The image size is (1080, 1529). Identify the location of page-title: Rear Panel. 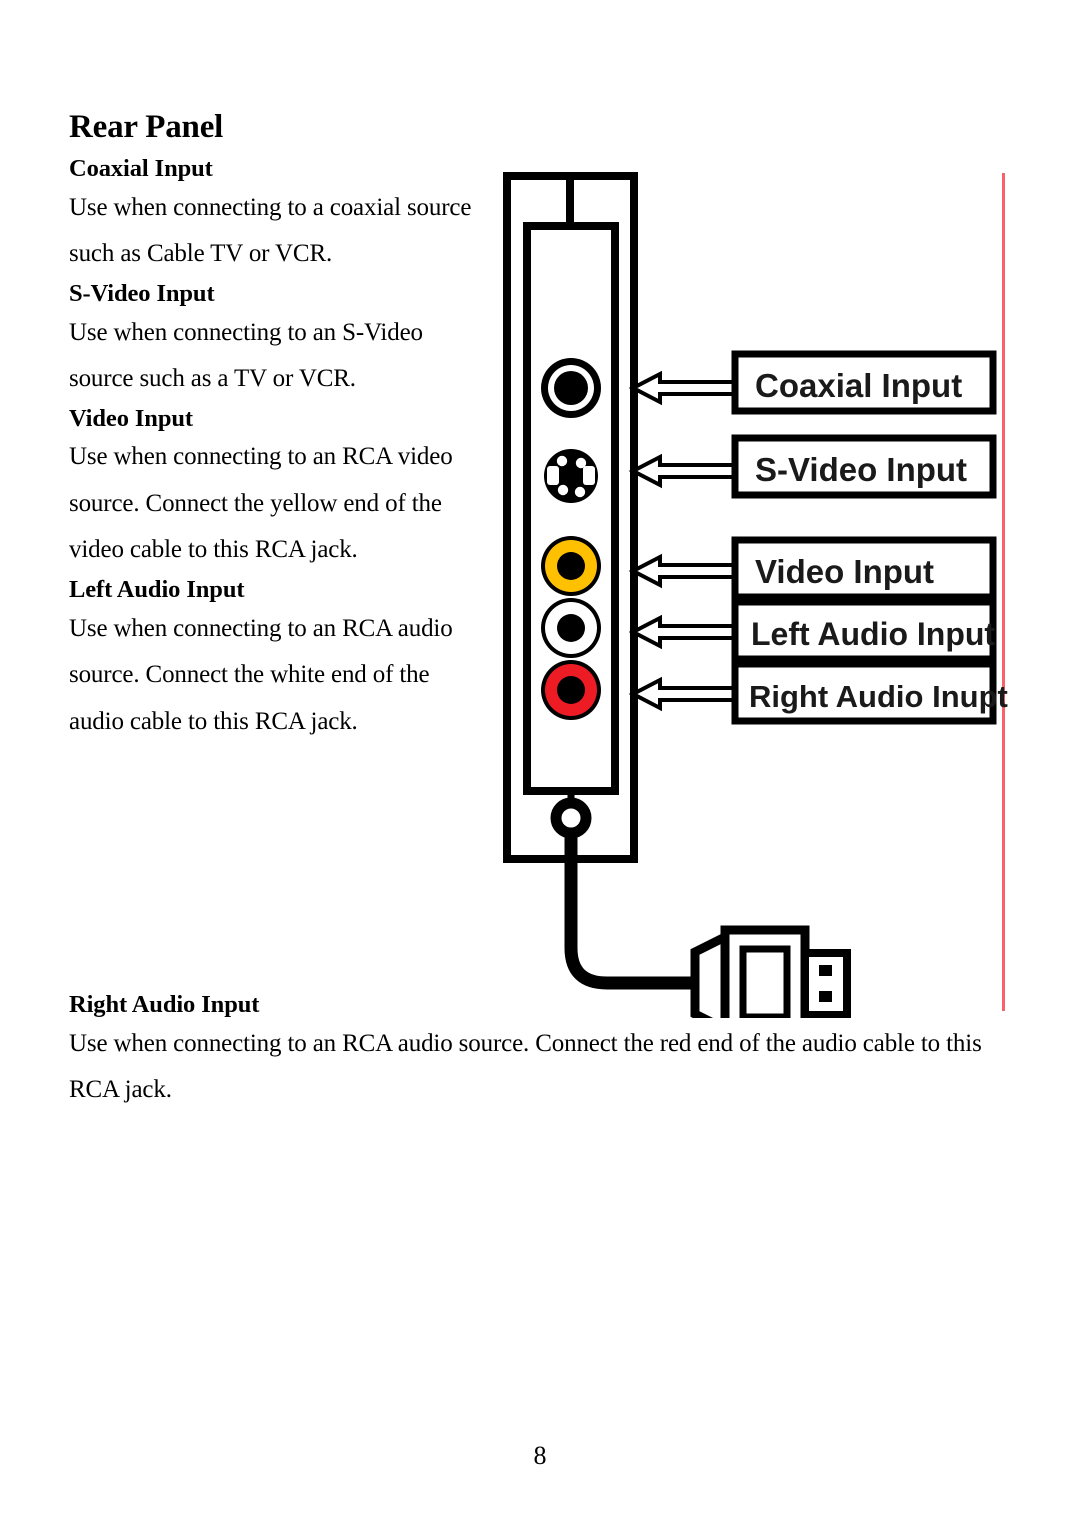
(146, 127).